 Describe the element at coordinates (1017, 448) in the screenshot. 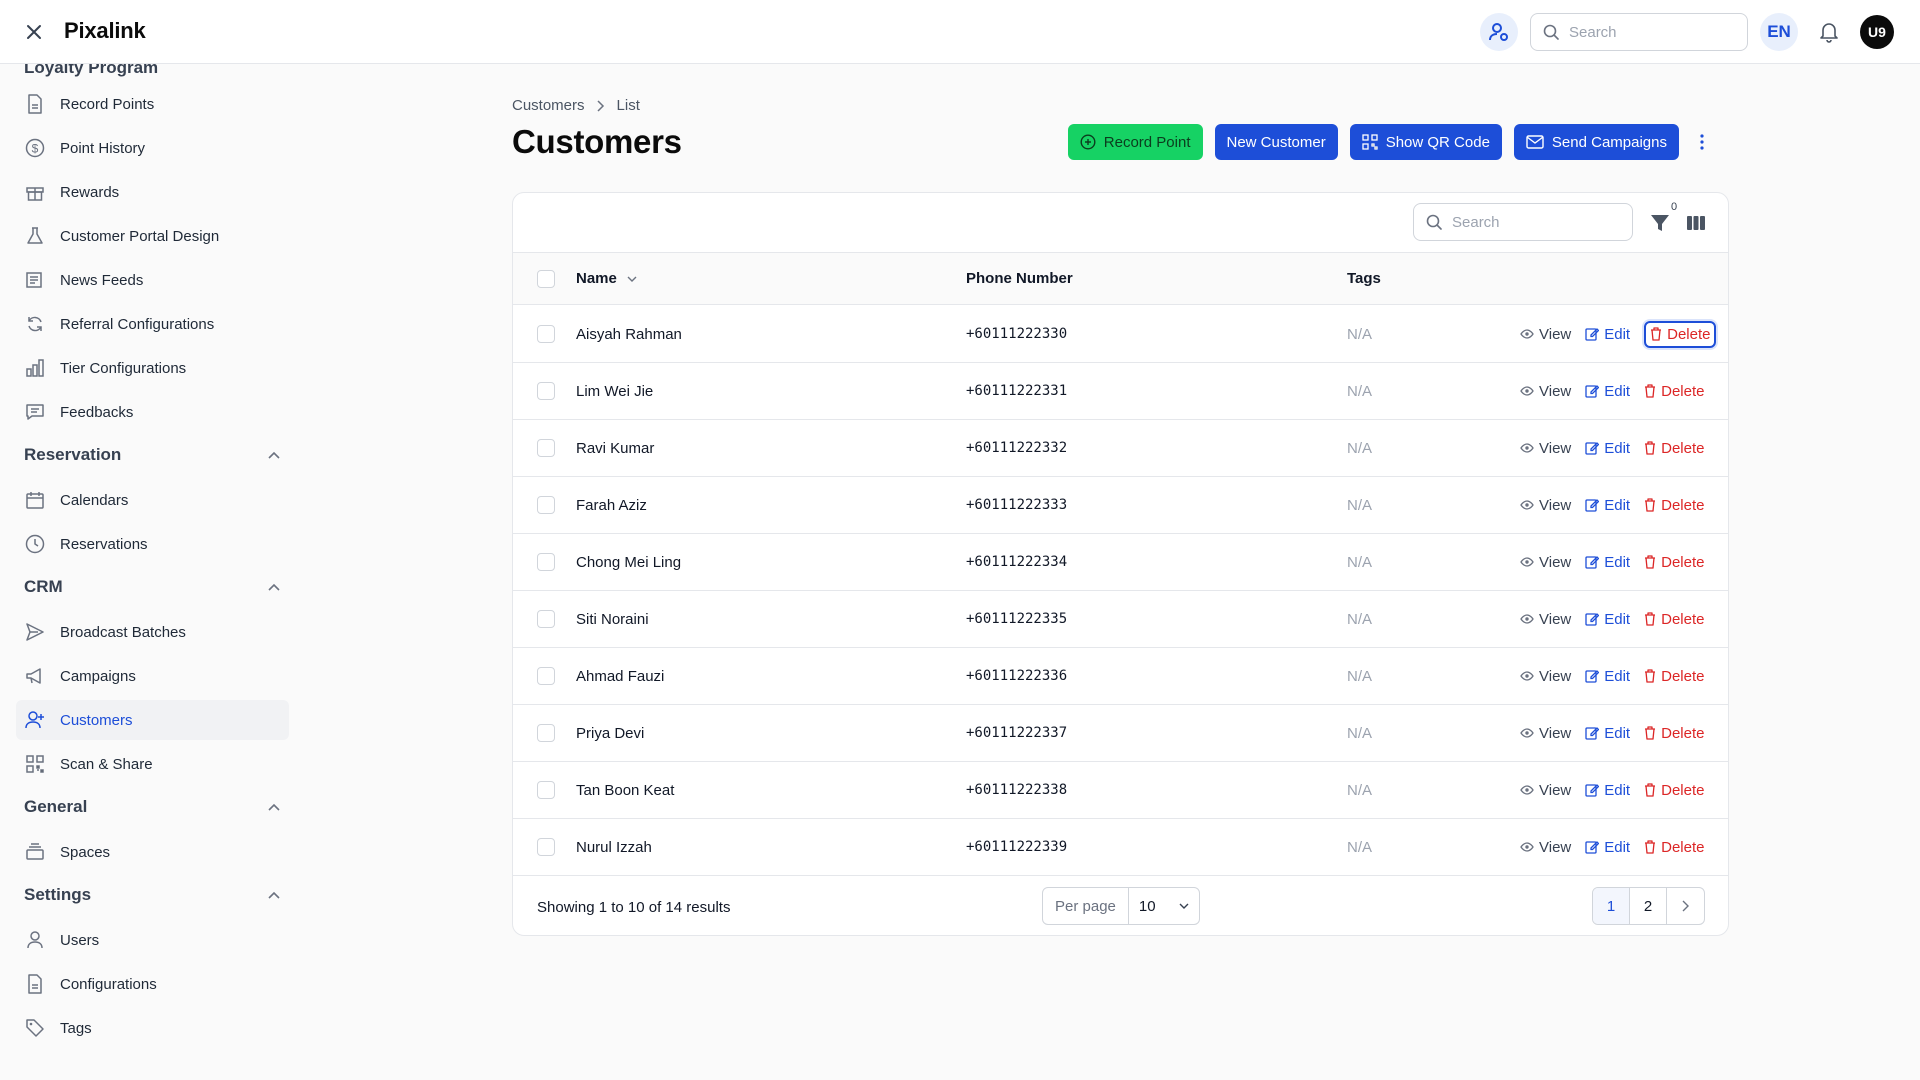

I see `customer-phone: +60111222332` at that location.